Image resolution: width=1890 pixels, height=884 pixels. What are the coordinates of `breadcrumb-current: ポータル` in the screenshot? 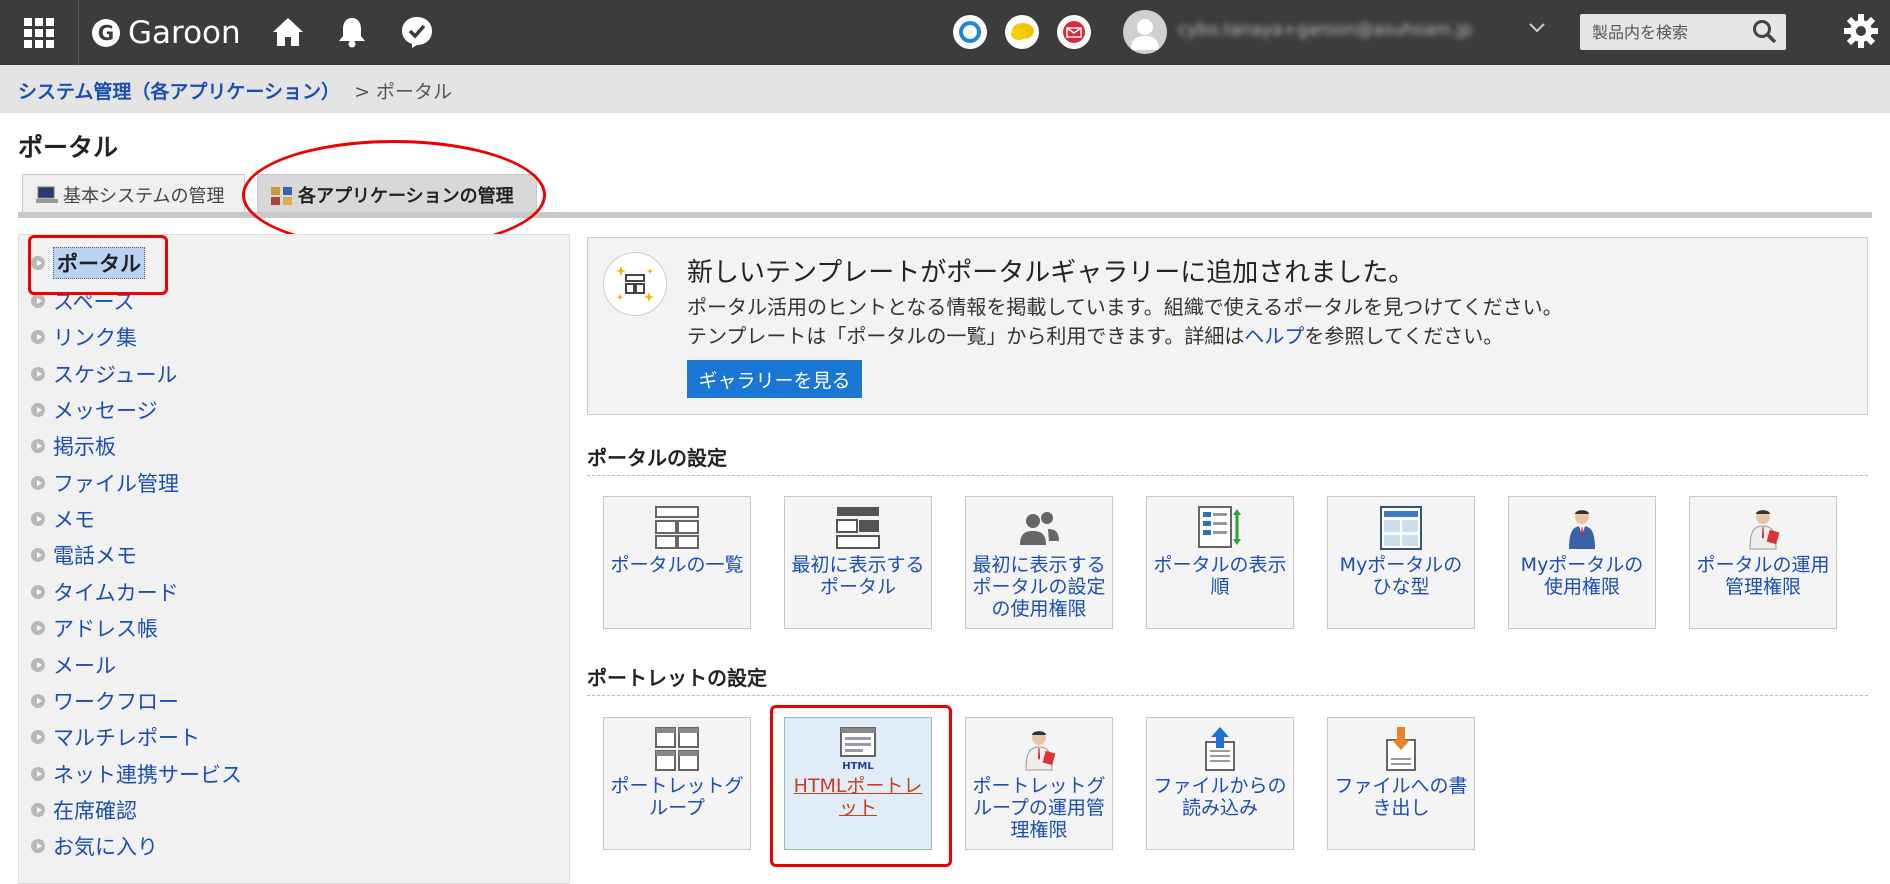 It's located at (413, 92).